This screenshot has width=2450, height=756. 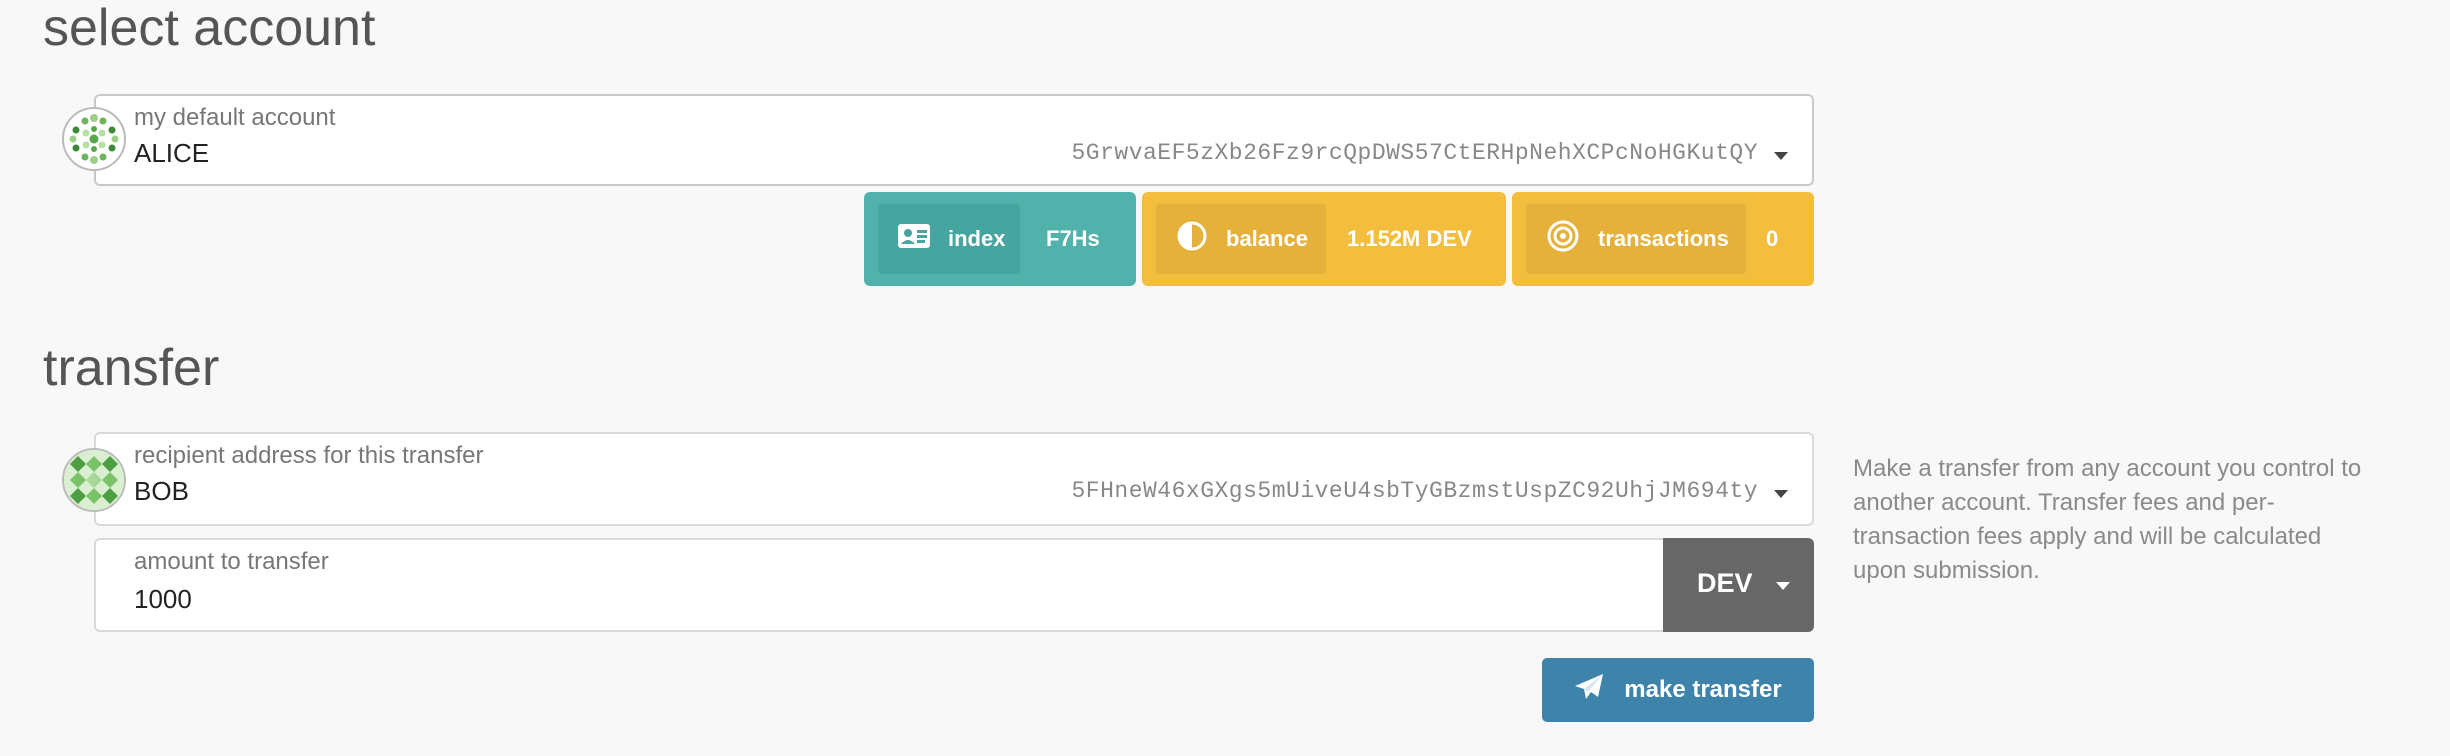 I want to click on recipient-label: recipient address for this transfer, so click(x=309, y=455).